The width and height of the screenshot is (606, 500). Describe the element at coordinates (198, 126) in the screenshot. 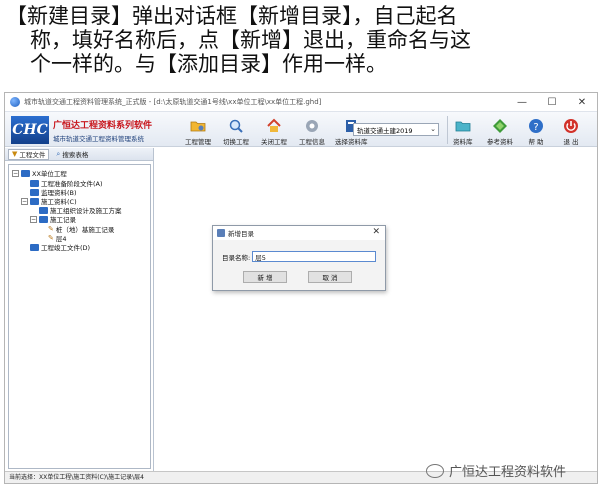

I see `folder-gear-icon` at that location.